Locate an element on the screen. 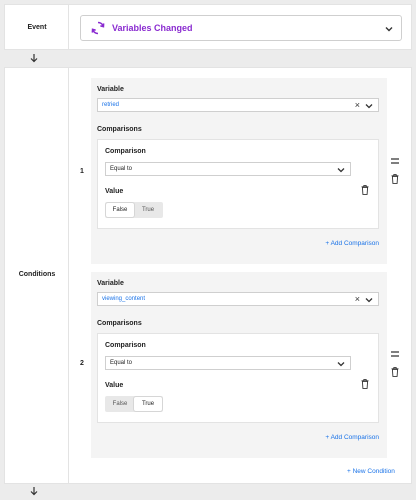 This screenshot has height=500, width=416. event-select-value: Variables Changed is located at coordinates (152, 28).